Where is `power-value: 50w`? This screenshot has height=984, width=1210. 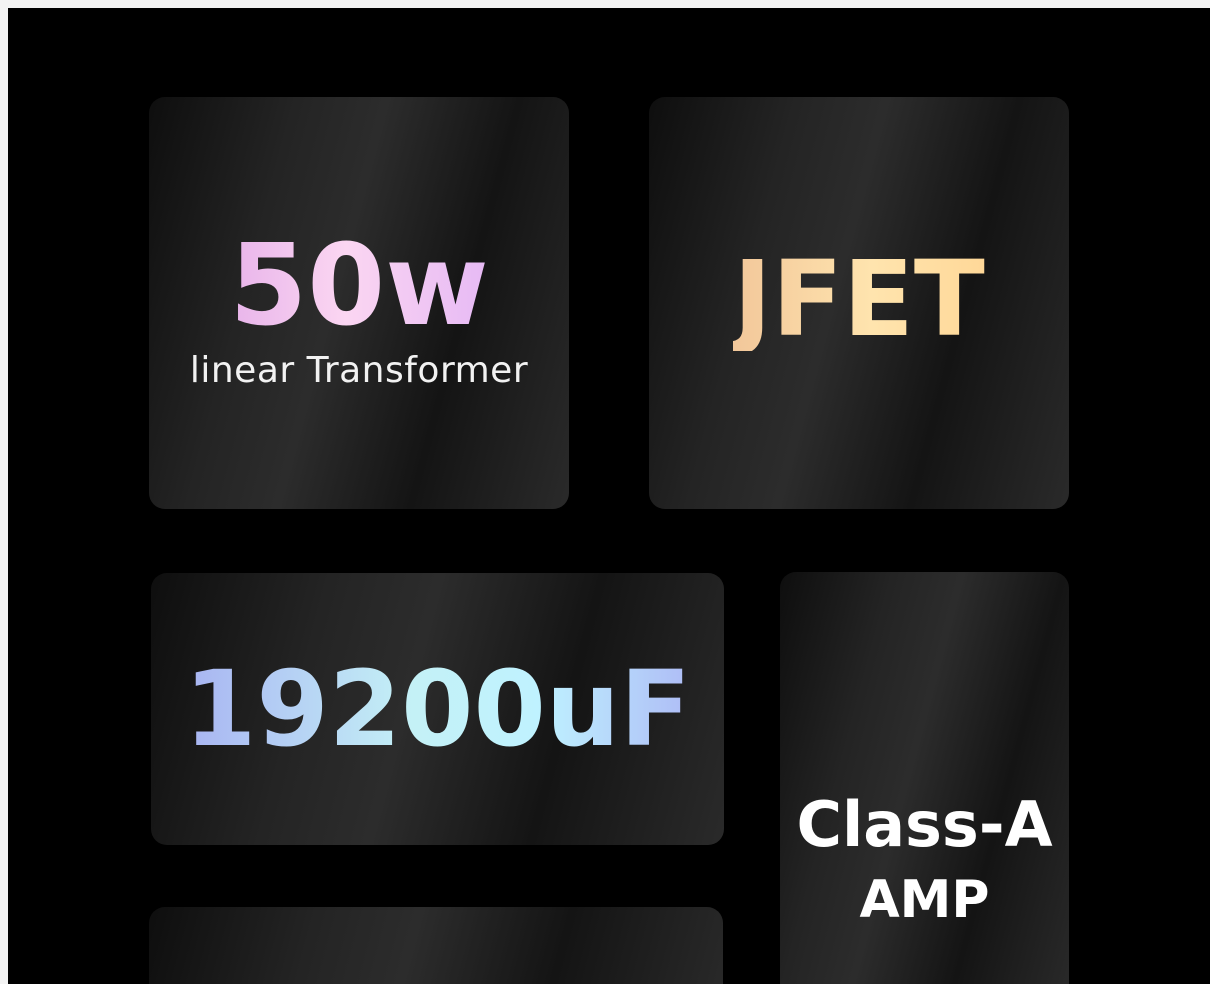
power-value: 50w is located at coordinates (359, 285).